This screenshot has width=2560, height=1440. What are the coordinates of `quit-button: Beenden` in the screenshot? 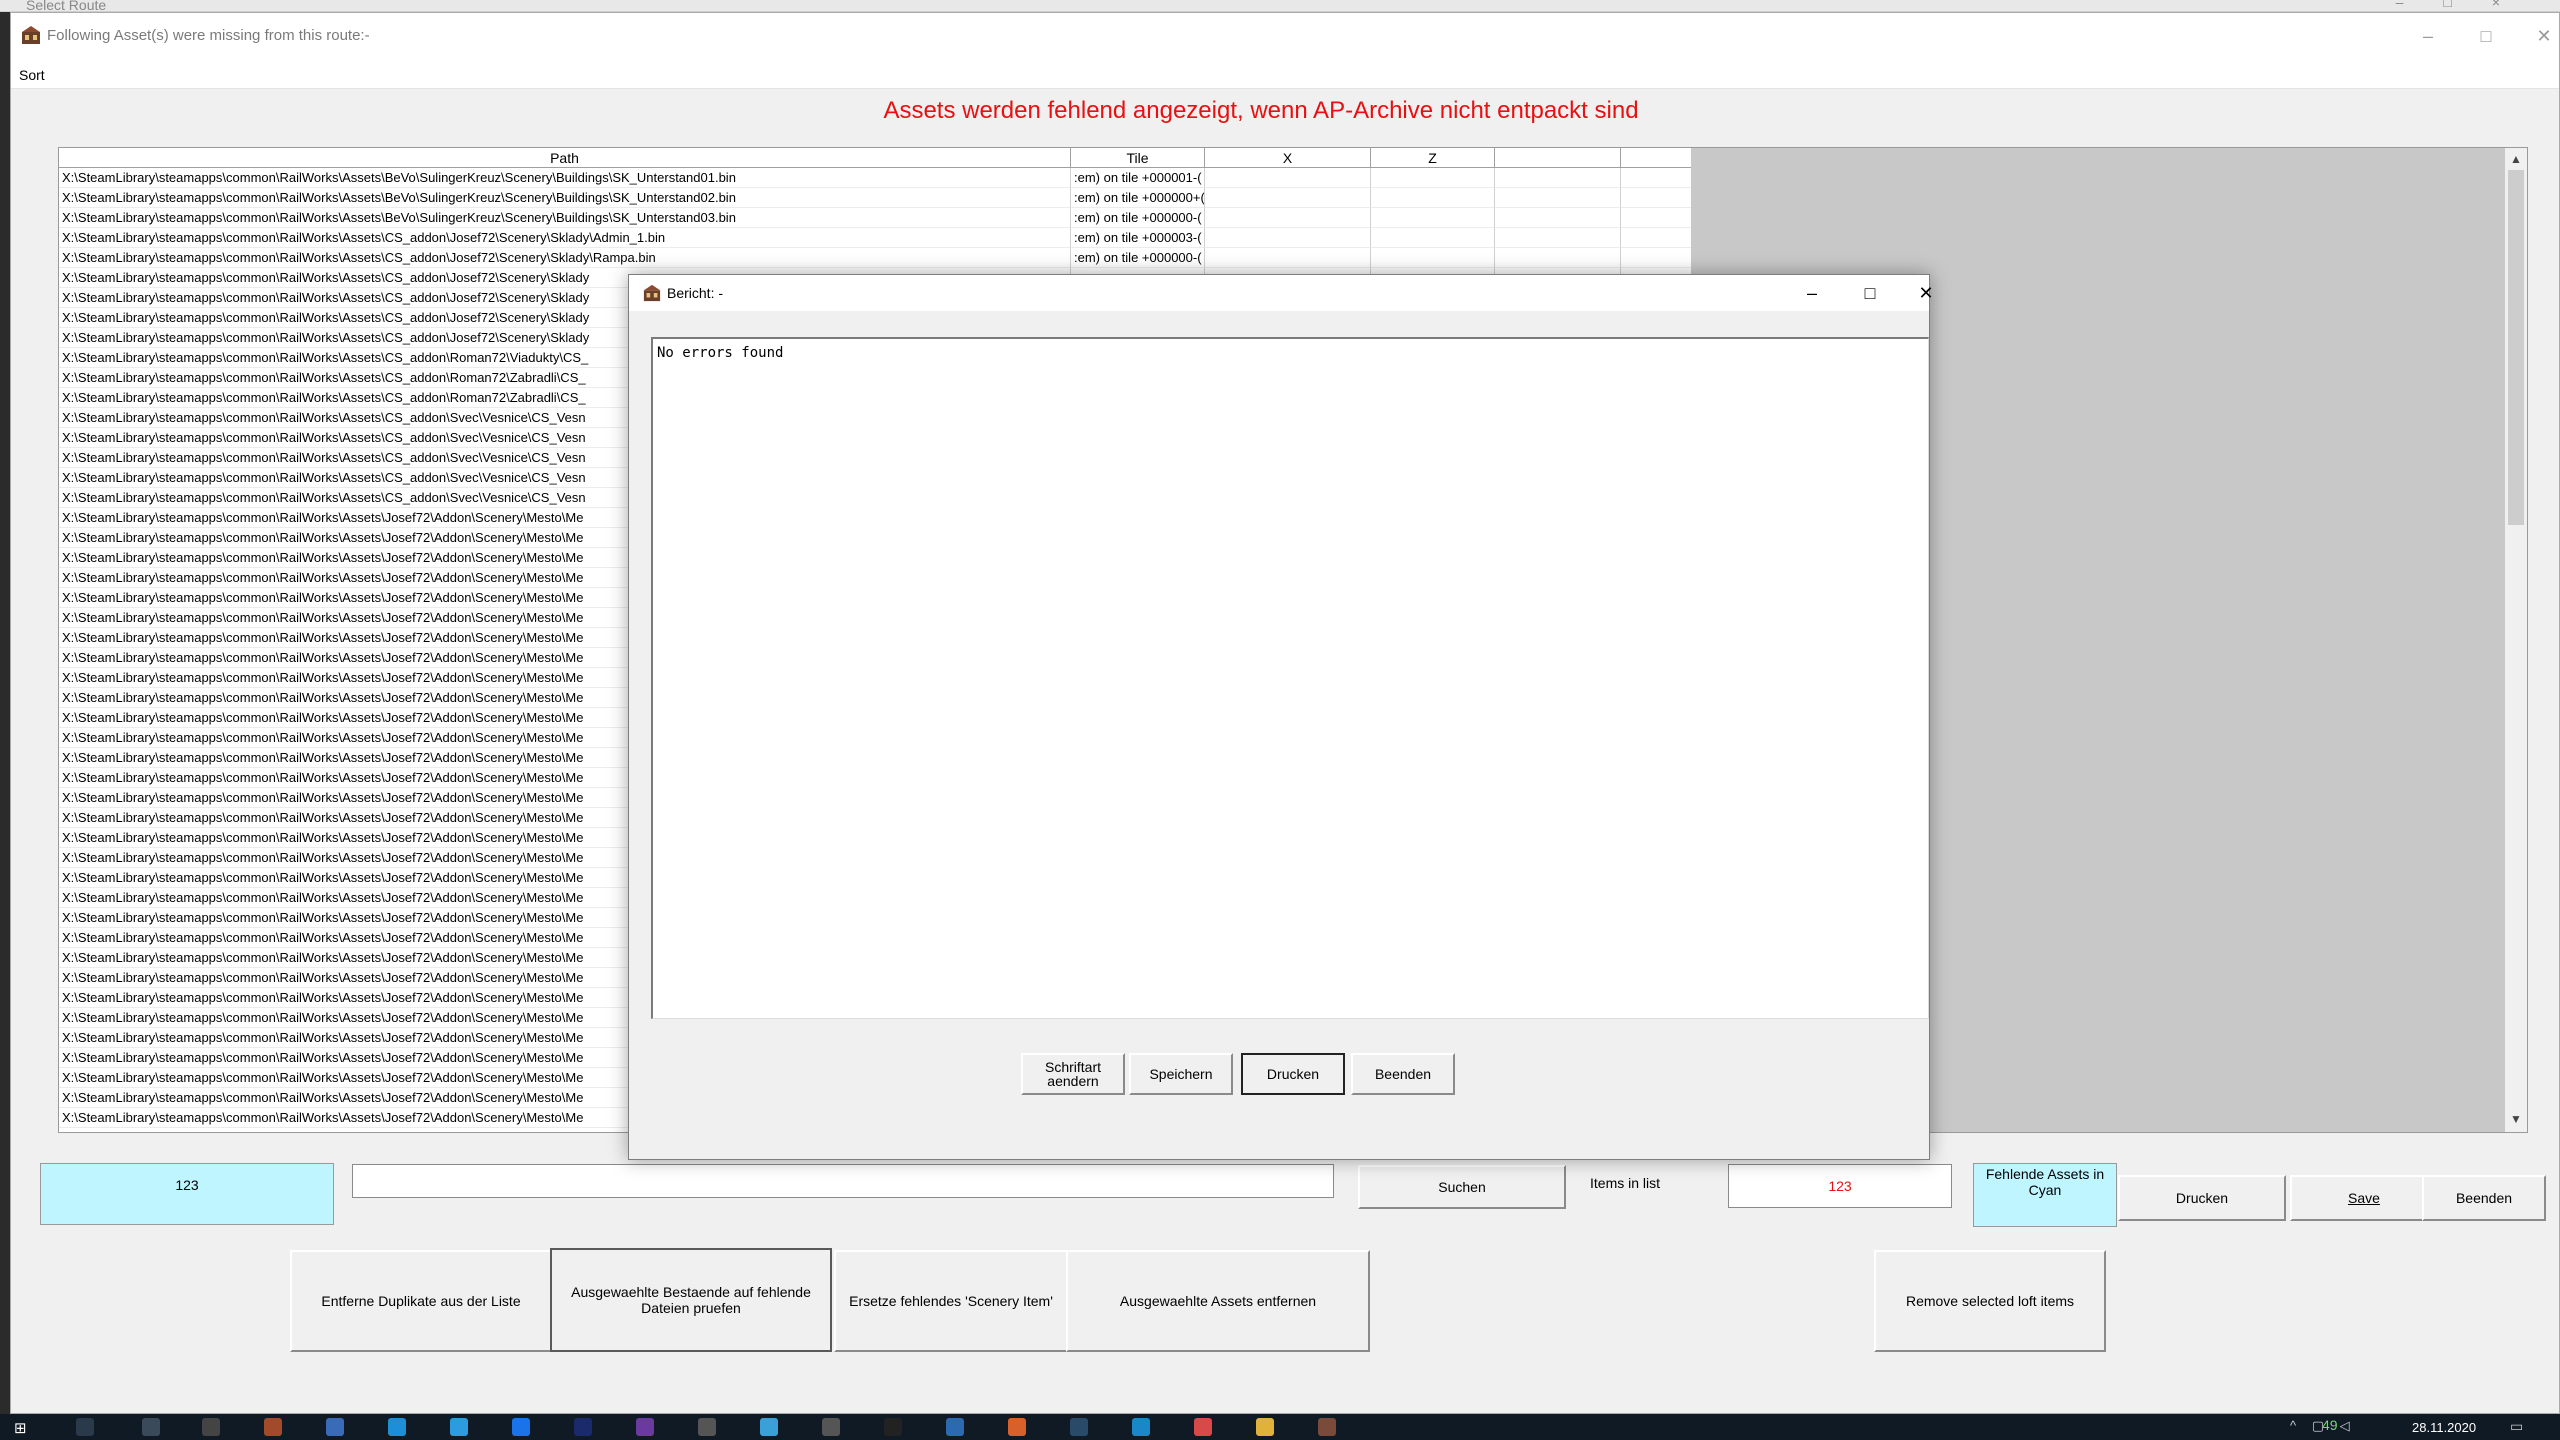 It's located at (2484, 1198).